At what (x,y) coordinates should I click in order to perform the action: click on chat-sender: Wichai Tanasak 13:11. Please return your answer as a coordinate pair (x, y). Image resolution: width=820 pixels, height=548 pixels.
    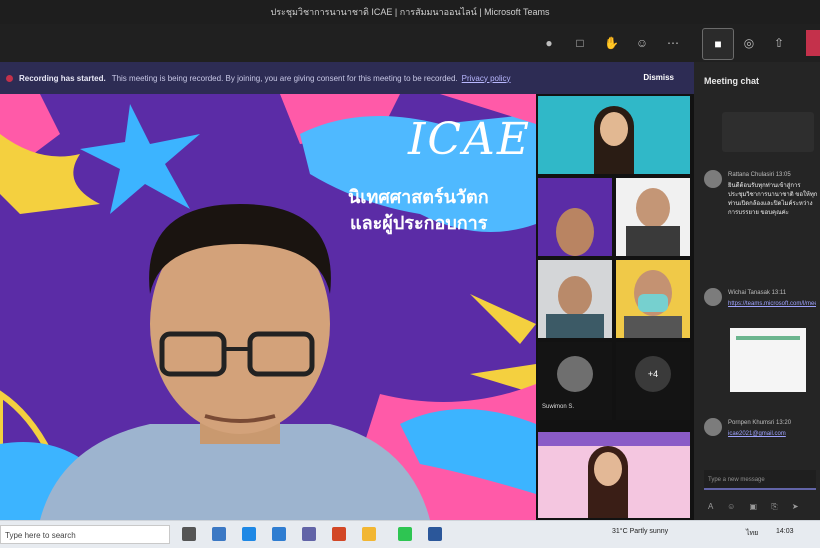
    Looking at the image, I should click on (757, 293).